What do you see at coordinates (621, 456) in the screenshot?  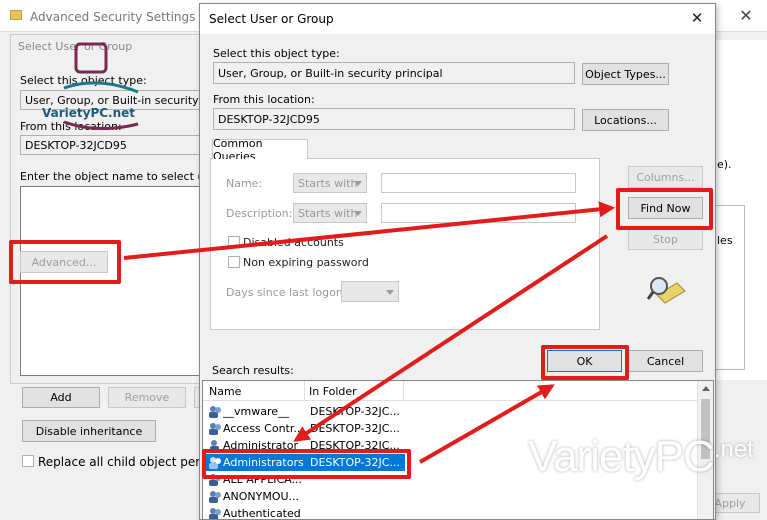 I see `watermark-brand-text: VarietyPC` at bounding box center [621, 456].